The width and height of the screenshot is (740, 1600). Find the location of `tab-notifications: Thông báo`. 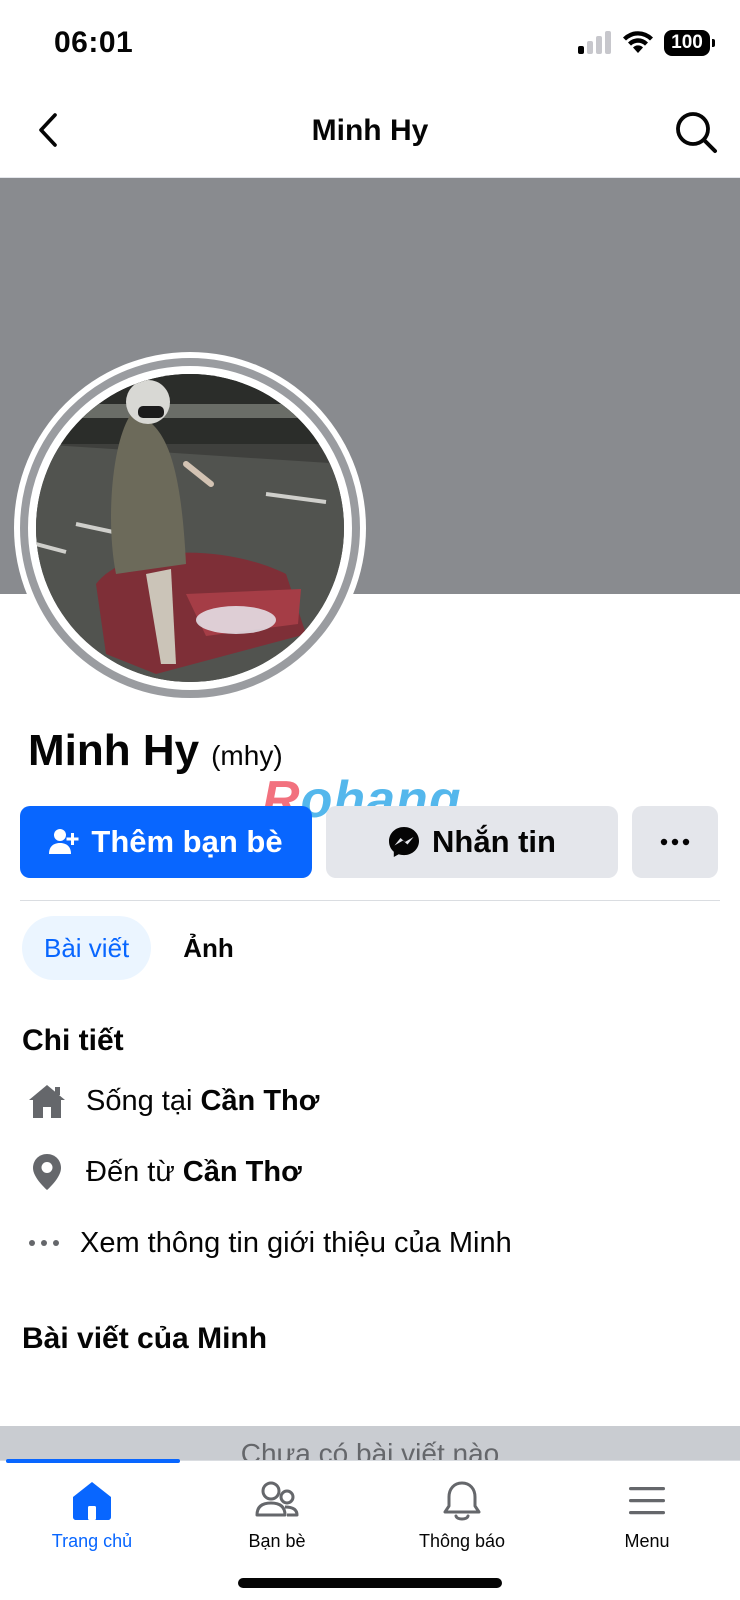

tab-notifications: Thông báo is located at coordinates (462, 1515).